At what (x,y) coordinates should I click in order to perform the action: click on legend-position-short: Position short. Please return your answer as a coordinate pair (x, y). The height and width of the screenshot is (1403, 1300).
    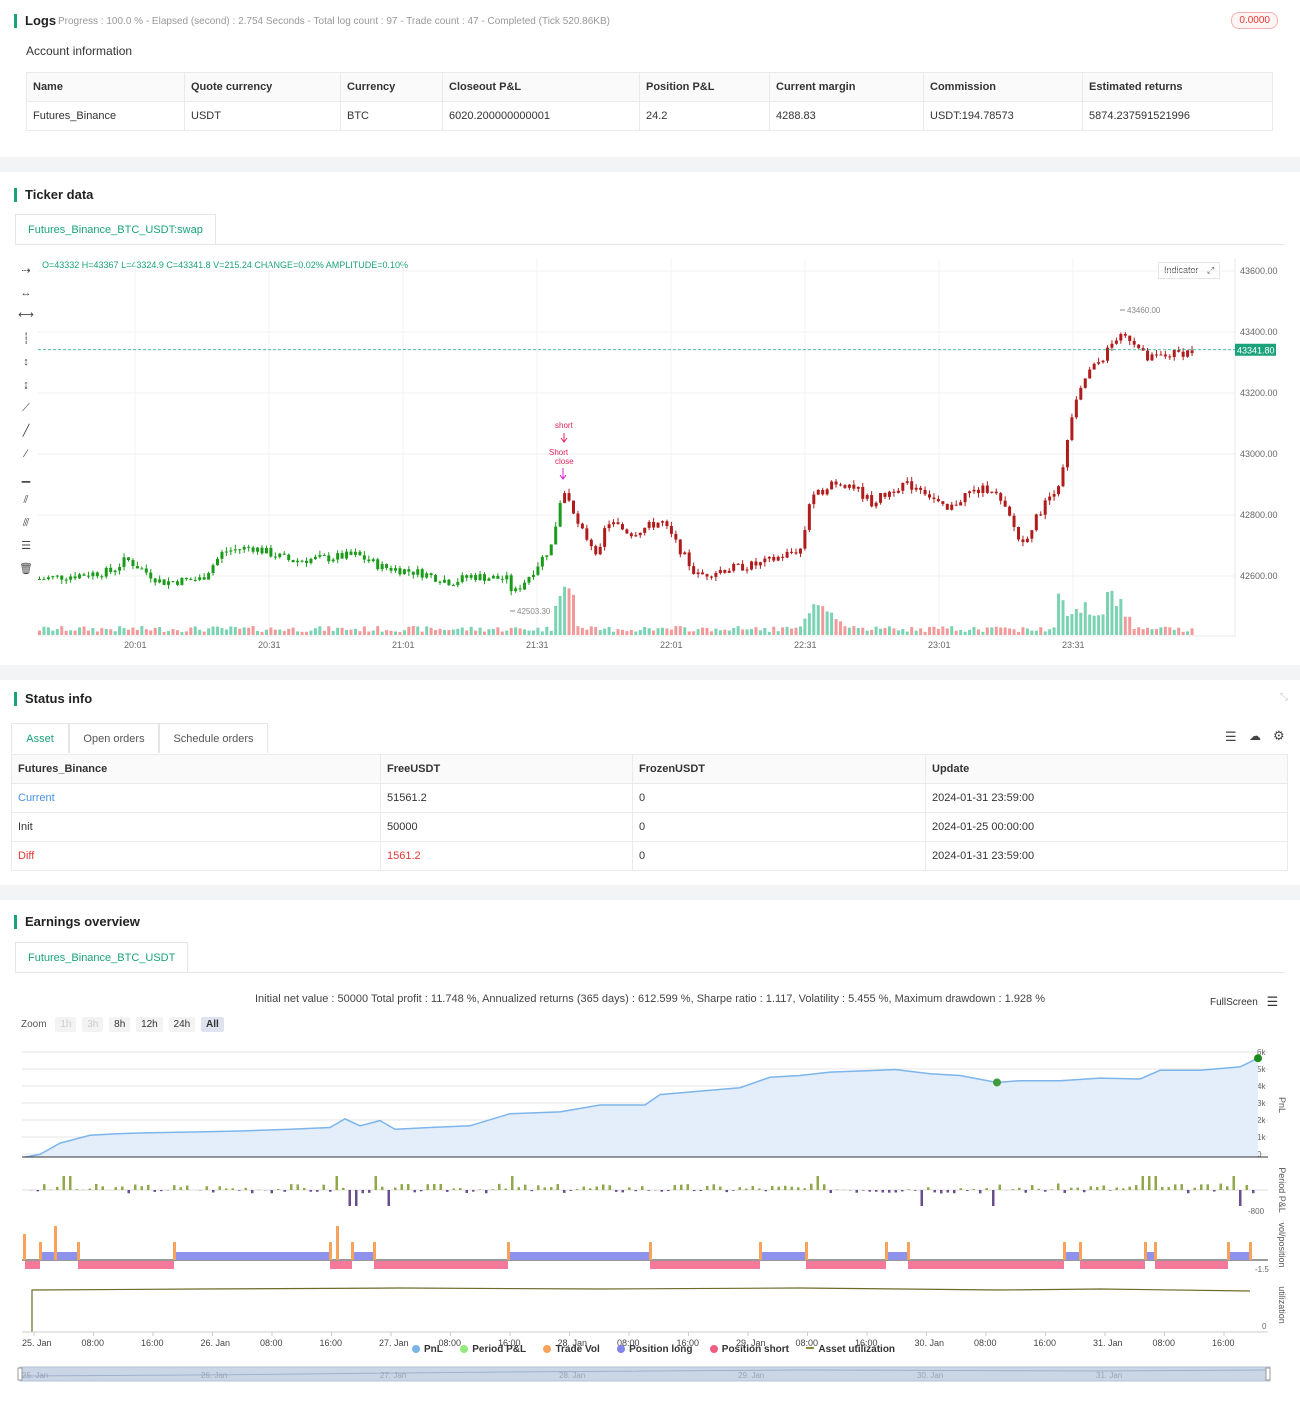
    Looking at the image, I should click on (749, 1349).